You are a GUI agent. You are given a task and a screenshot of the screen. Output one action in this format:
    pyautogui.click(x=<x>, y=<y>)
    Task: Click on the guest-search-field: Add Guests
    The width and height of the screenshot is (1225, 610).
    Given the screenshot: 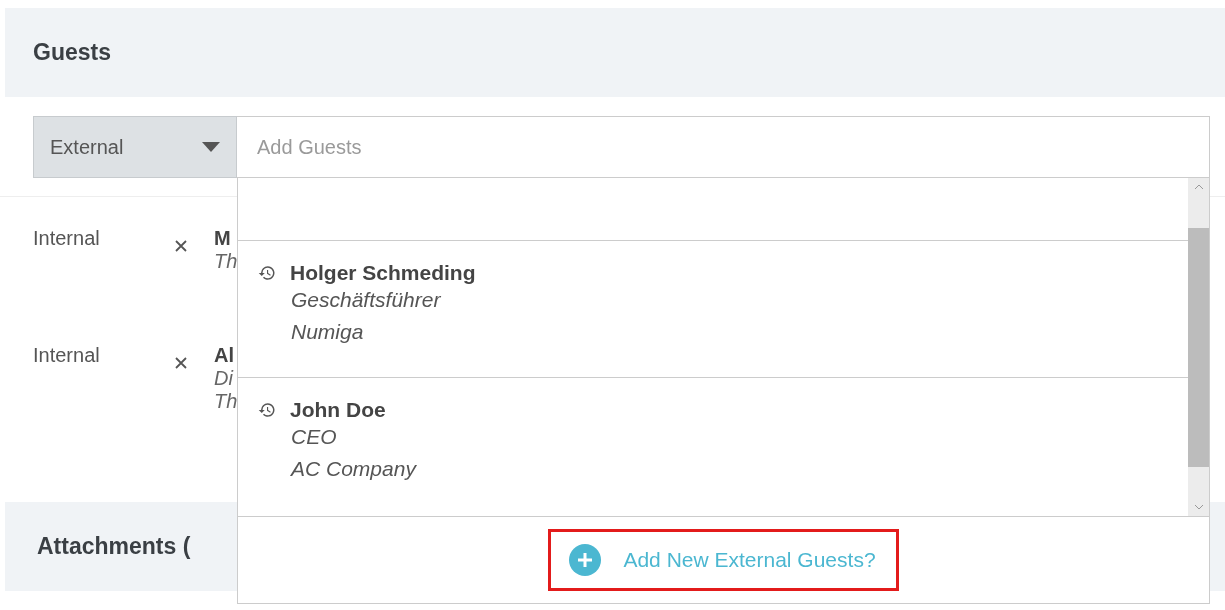 What is the action you would take?
    pyautogui.click(x=723, y=147)
    